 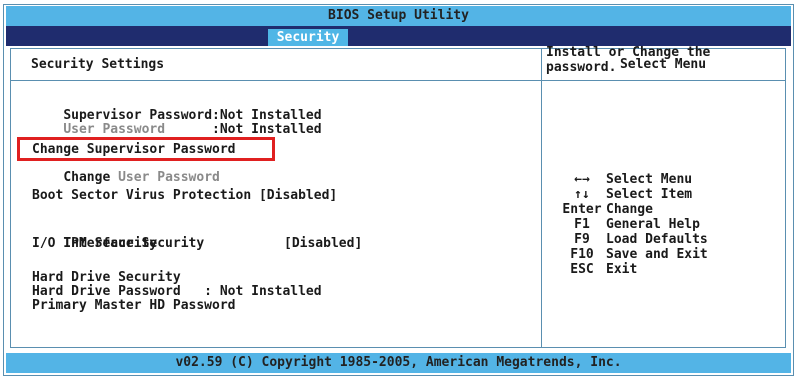 What do you see at coordinates (582, 209) in the screenshot?
I see `key-enter: Enter` at bounding box center [582, 209].